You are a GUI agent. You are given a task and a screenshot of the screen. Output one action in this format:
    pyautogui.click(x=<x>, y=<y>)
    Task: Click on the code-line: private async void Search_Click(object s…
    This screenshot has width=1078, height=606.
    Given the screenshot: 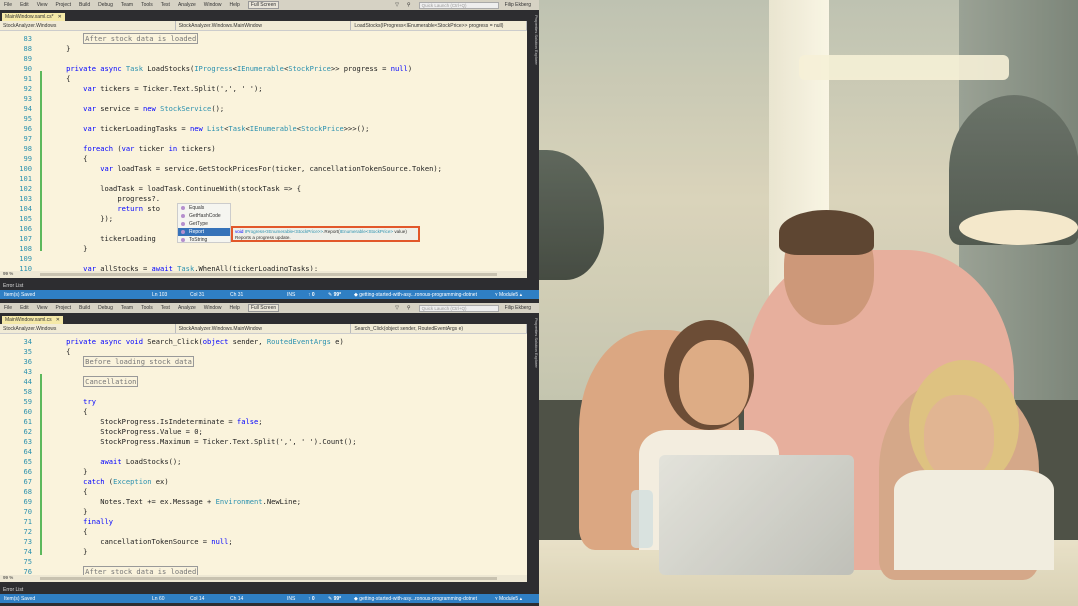 What is the action you would take?
    pyautogui.click(x=196, y=342)
    